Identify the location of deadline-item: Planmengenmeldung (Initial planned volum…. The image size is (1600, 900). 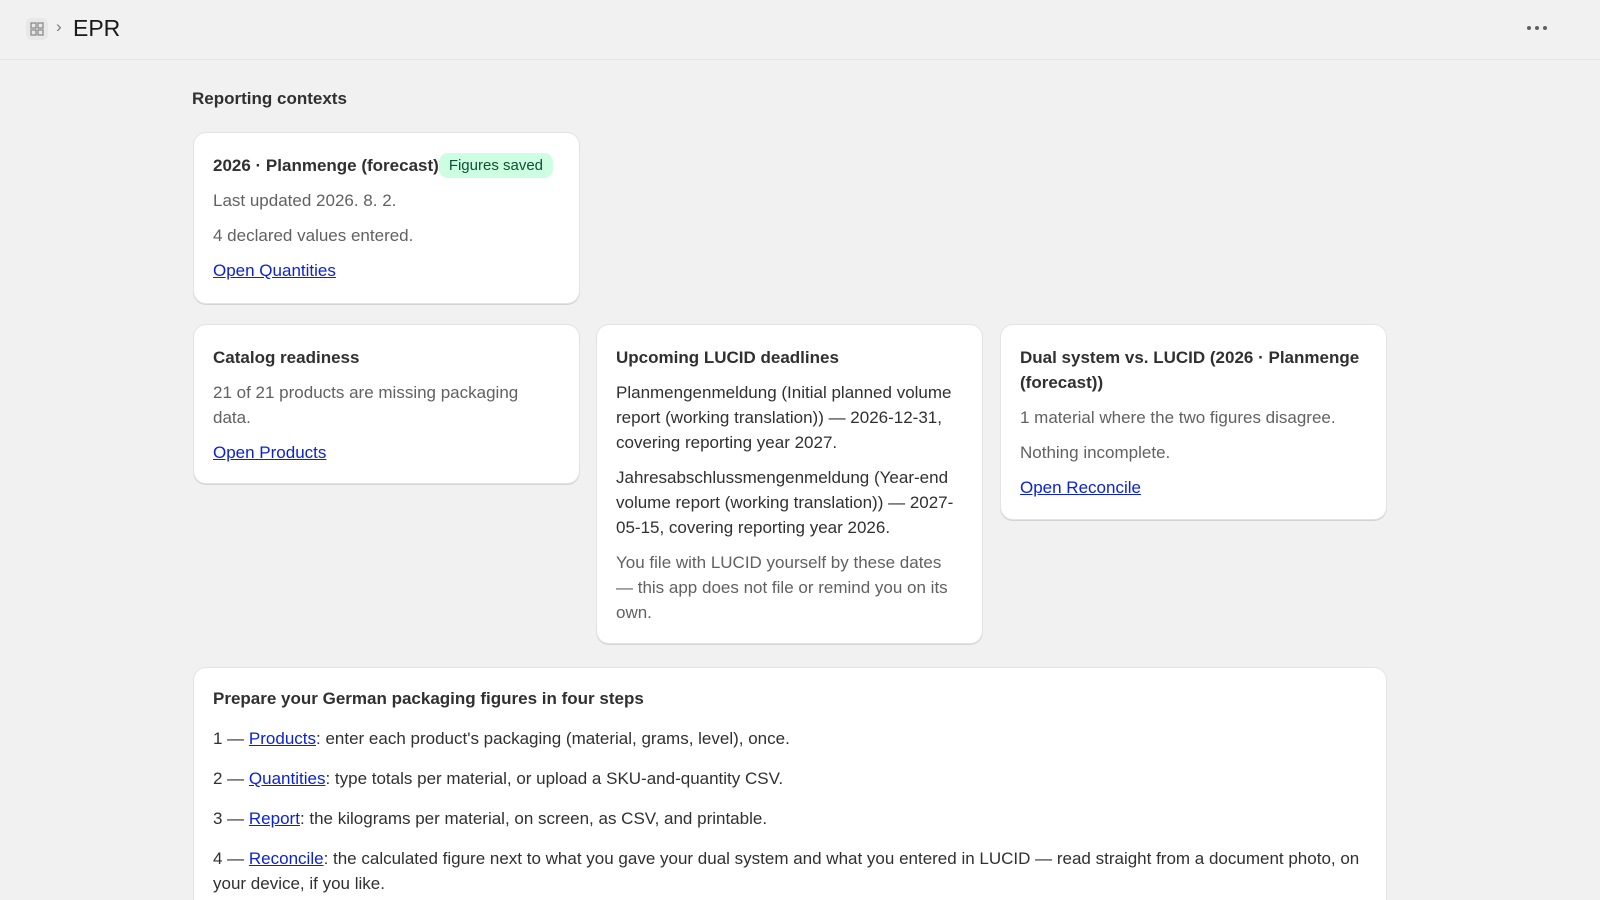
(784, 417).